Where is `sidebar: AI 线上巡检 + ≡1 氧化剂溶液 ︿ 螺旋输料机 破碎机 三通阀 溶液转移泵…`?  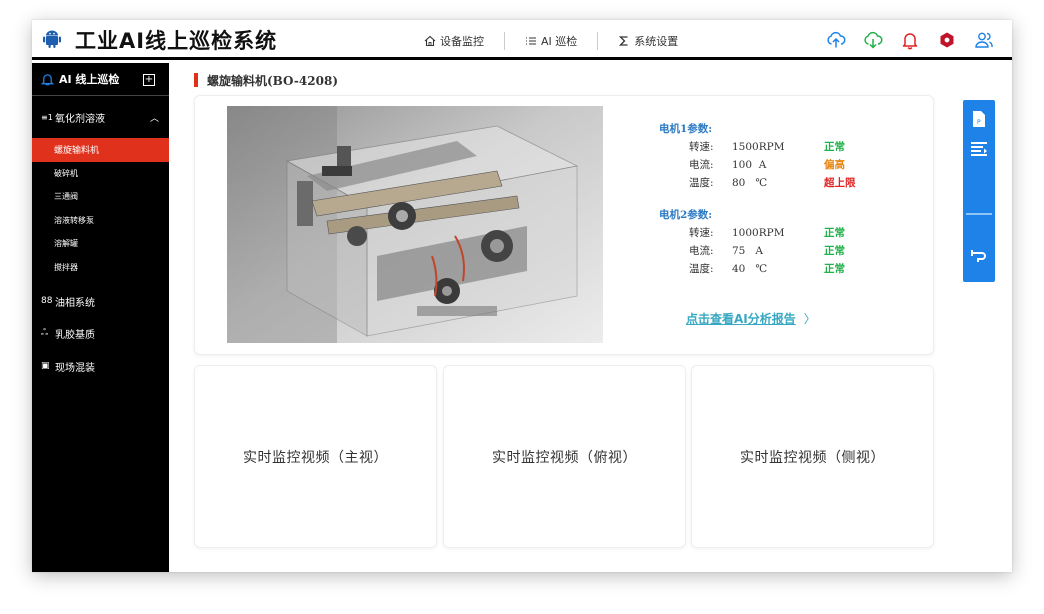
sidebar: AI 线上巡检 + ≡1 氧化剂溶液 ︿ 螺旋输料机 破碎机 三通阀 溶液转移泵… is located at coordinates (100, 317).